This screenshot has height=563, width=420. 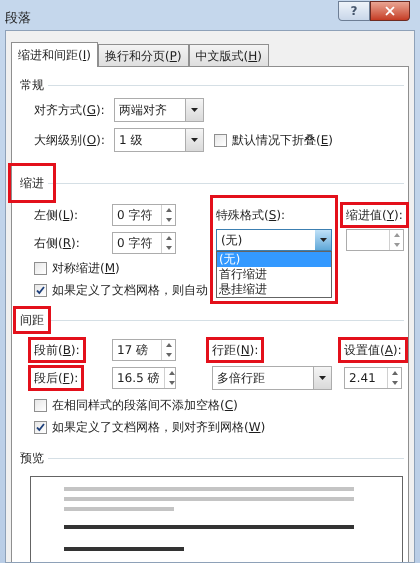 I want to click on dropdown: 多倍行距, so click(x=272, y=378).